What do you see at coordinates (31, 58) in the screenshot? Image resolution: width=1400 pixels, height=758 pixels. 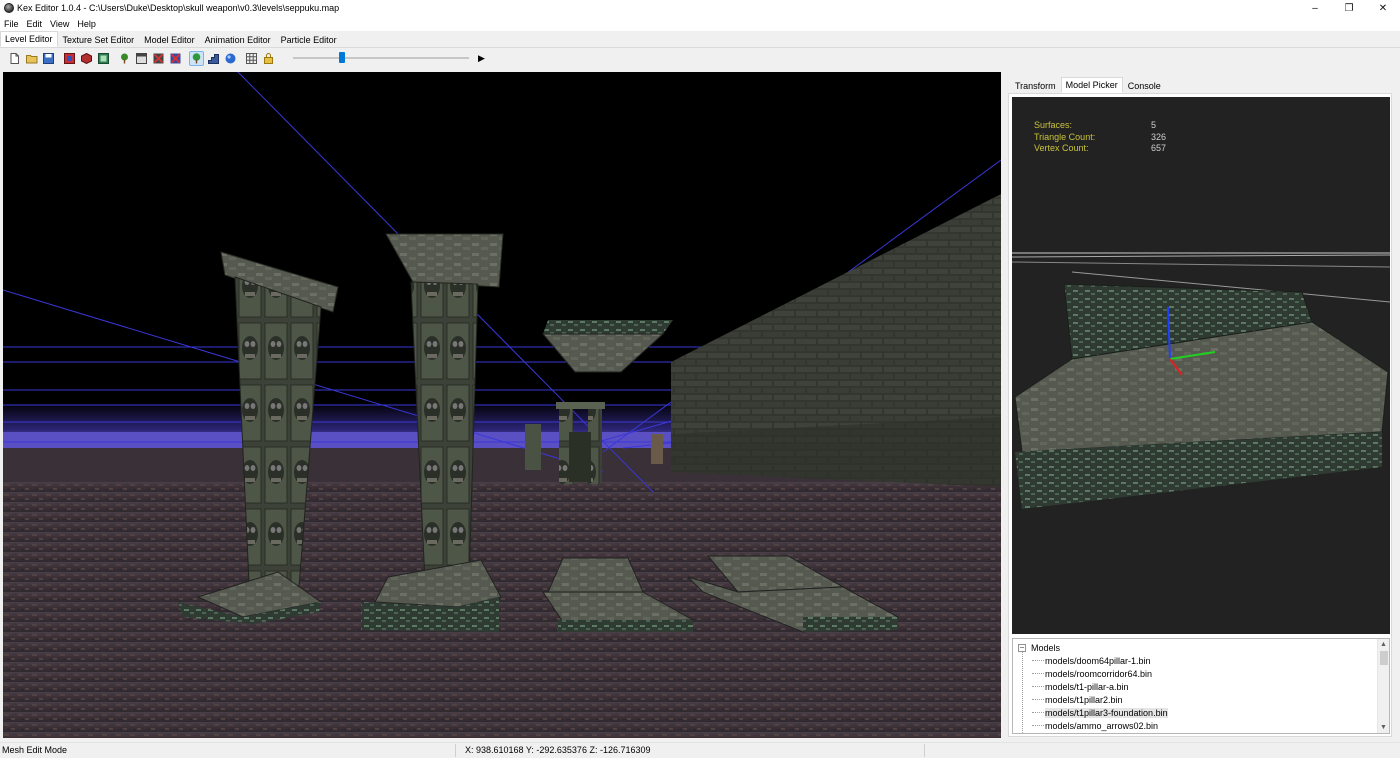 I see `open-folder-icon` at bounding box center [31, 58].